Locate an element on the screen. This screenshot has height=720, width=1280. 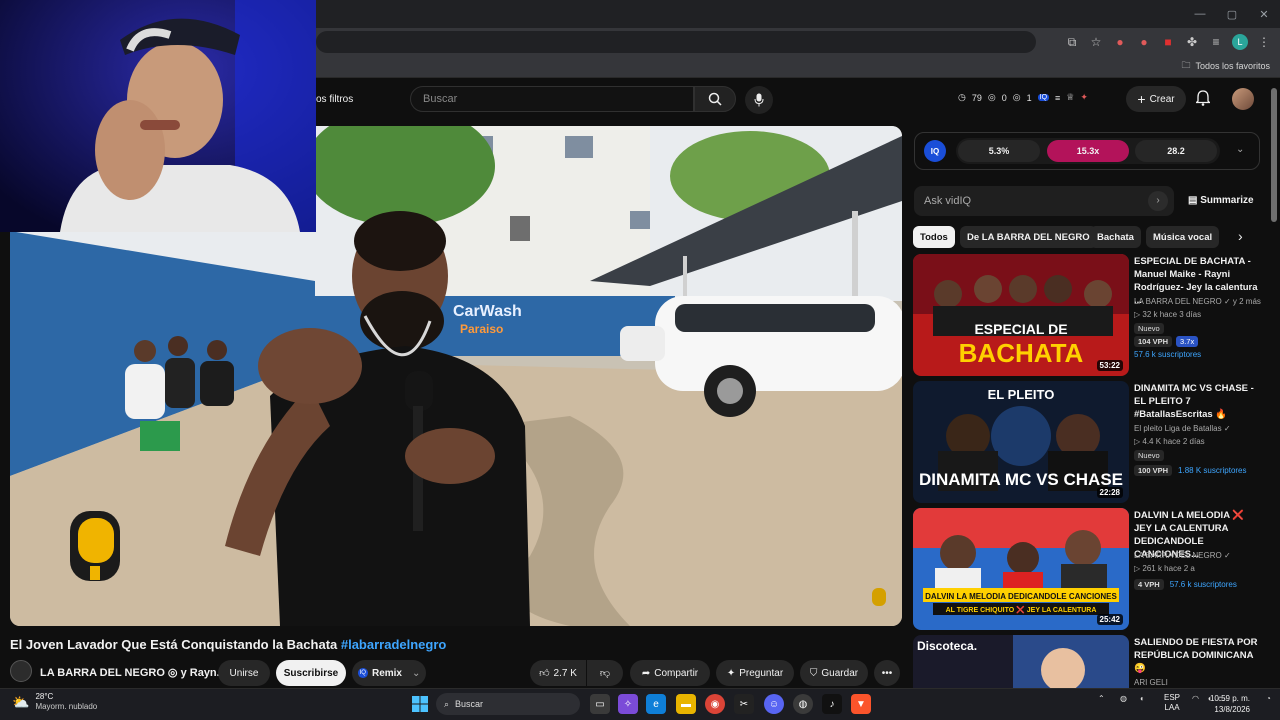
save-label: Guardar is located at coordinates (840, 673).